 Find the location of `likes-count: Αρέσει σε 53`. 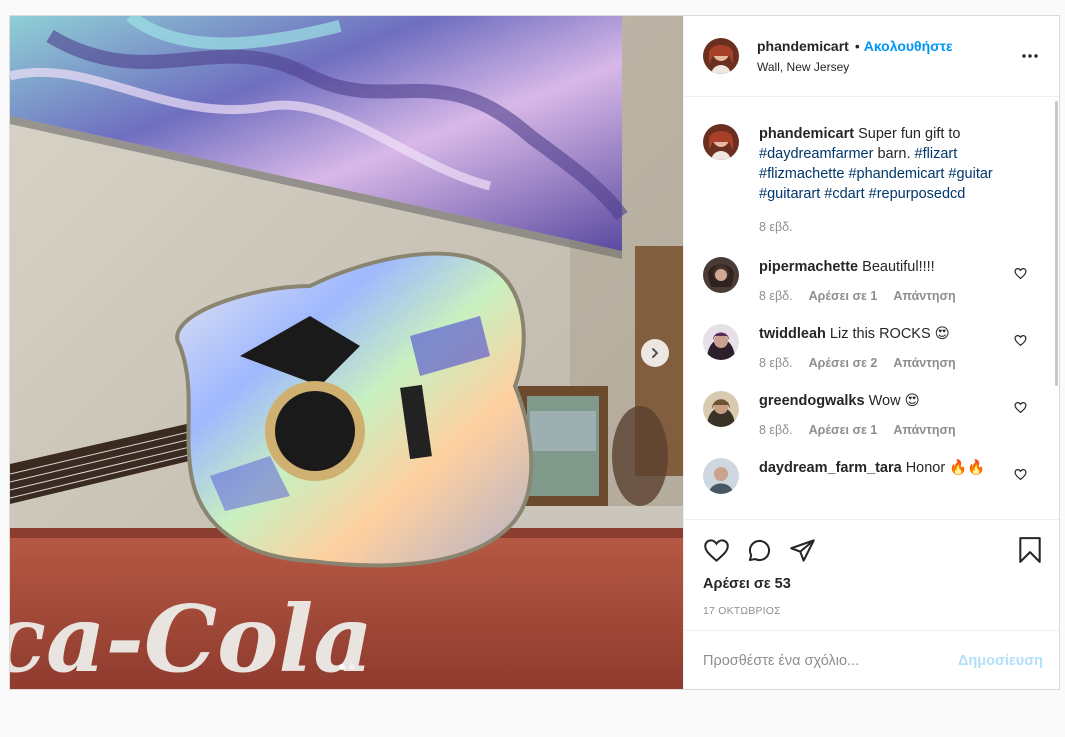

likes-count: Αρέσει σε 53 is located at coordinates (747, 584).